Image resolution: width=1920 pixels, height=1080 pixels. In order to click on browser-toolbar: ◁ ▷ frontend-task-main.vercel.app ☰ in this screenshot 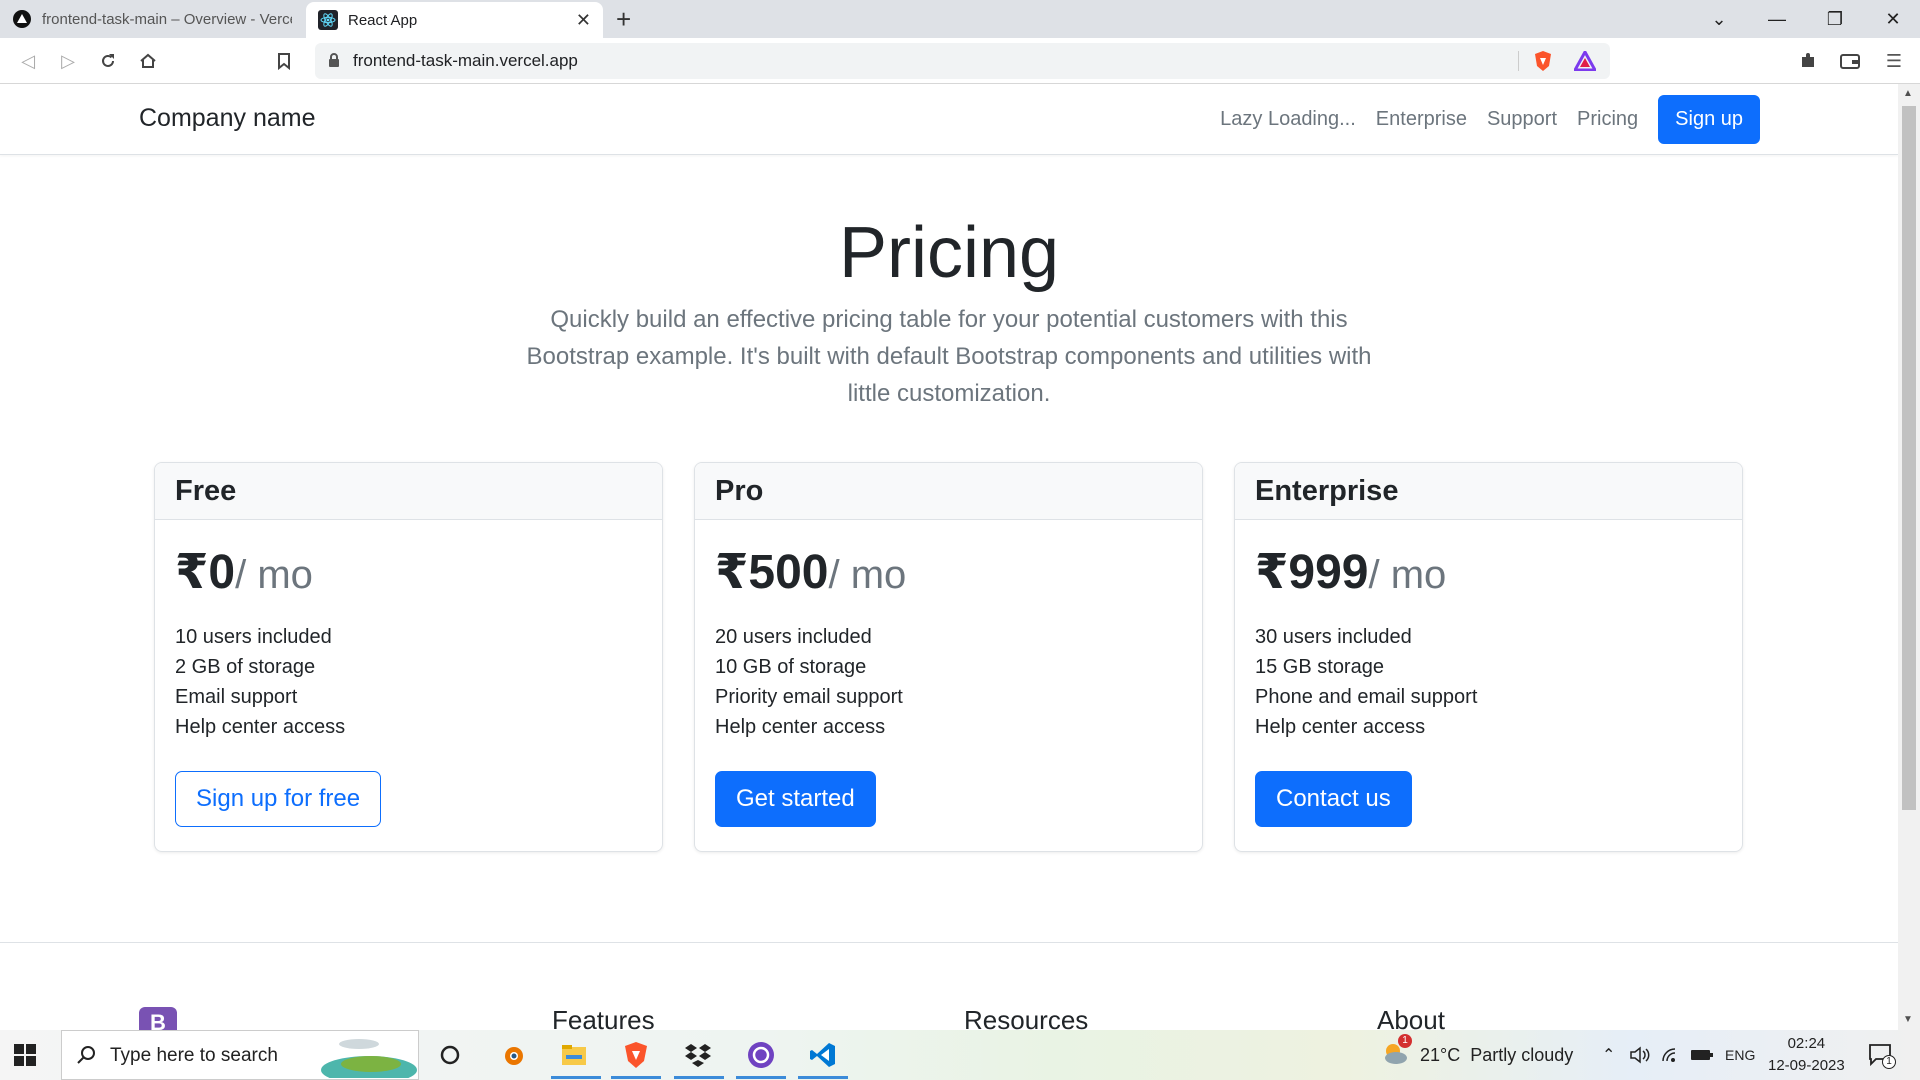, I will do `click(960, 61)`.